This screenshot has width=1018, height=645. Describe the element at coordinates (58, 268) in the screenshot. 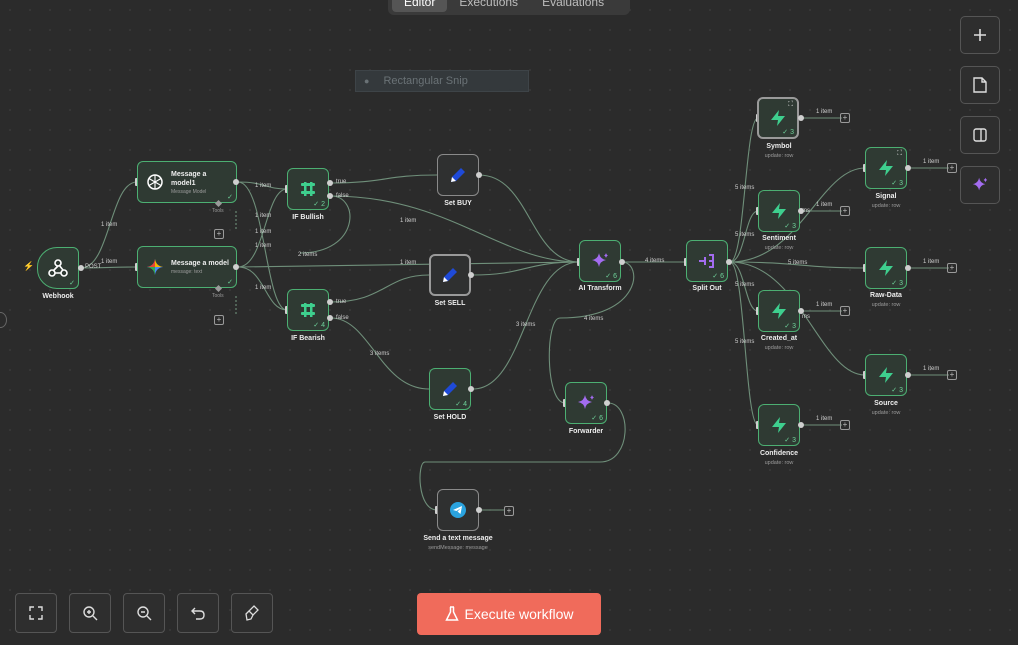

I see `node-webhook: ✓` at that location.